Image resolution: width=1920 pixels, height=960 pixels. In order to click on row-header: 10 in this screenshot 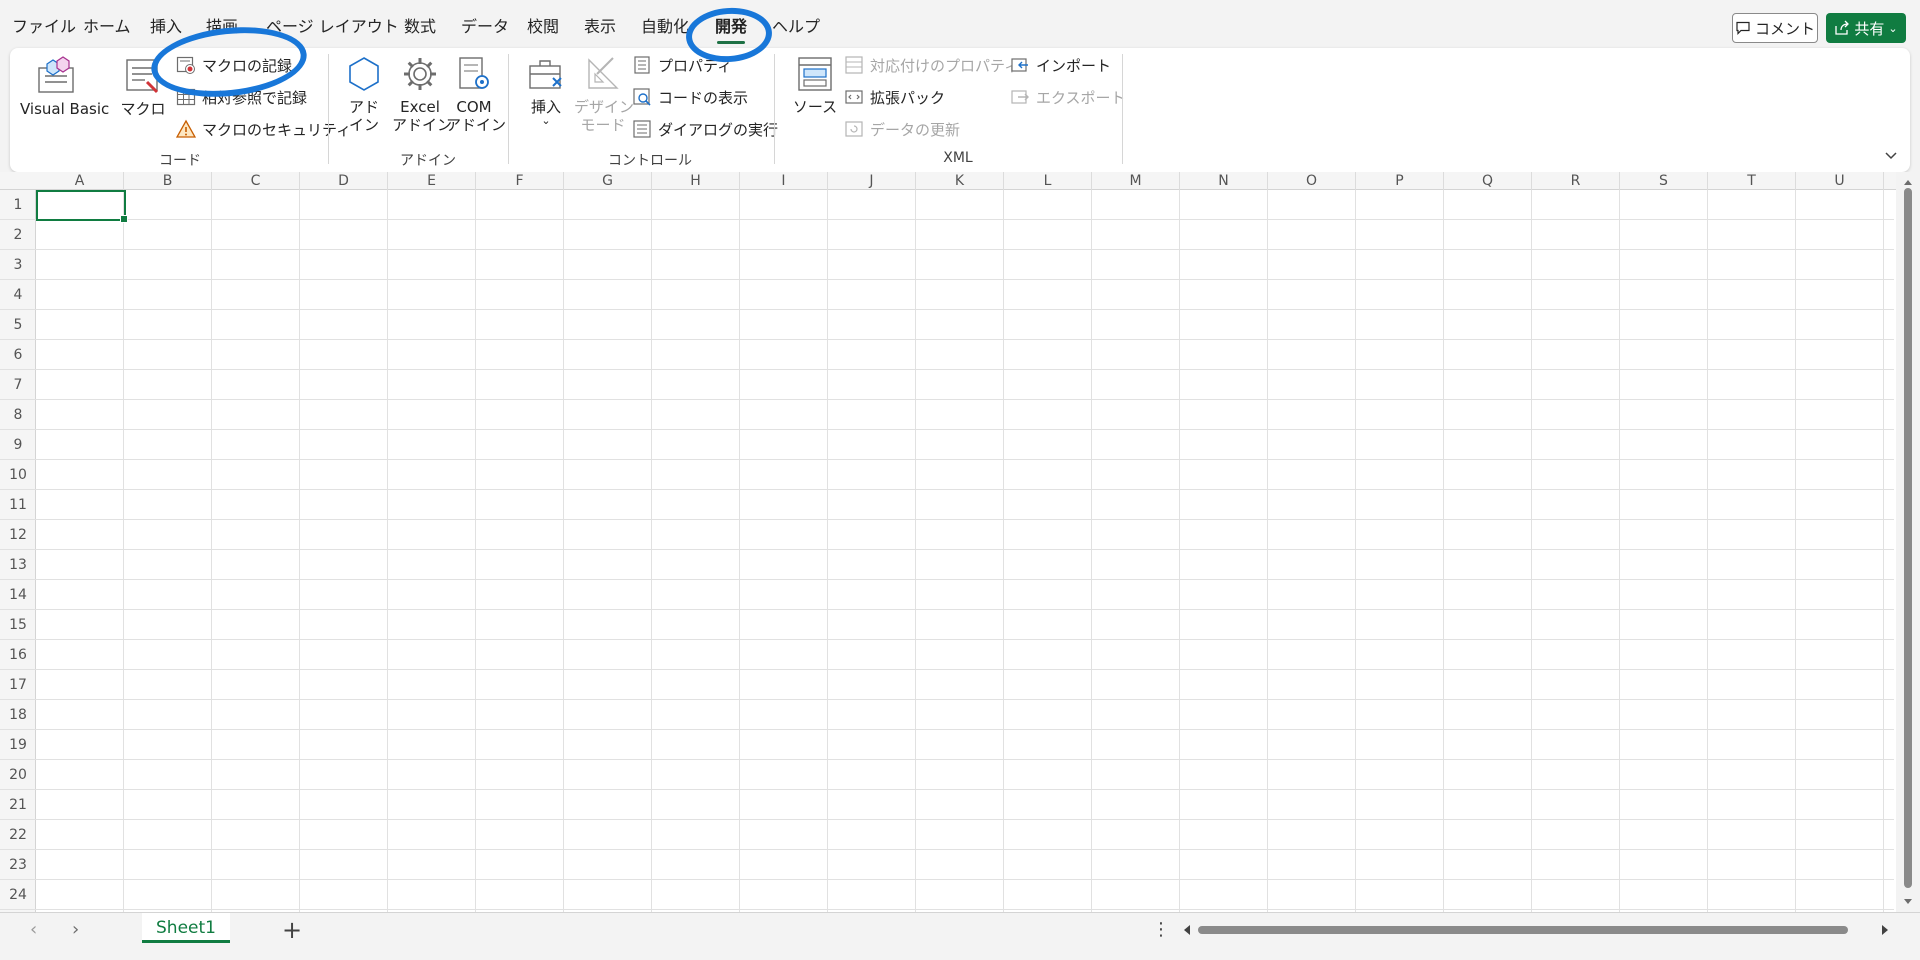, I will do `click(18, 475)`.